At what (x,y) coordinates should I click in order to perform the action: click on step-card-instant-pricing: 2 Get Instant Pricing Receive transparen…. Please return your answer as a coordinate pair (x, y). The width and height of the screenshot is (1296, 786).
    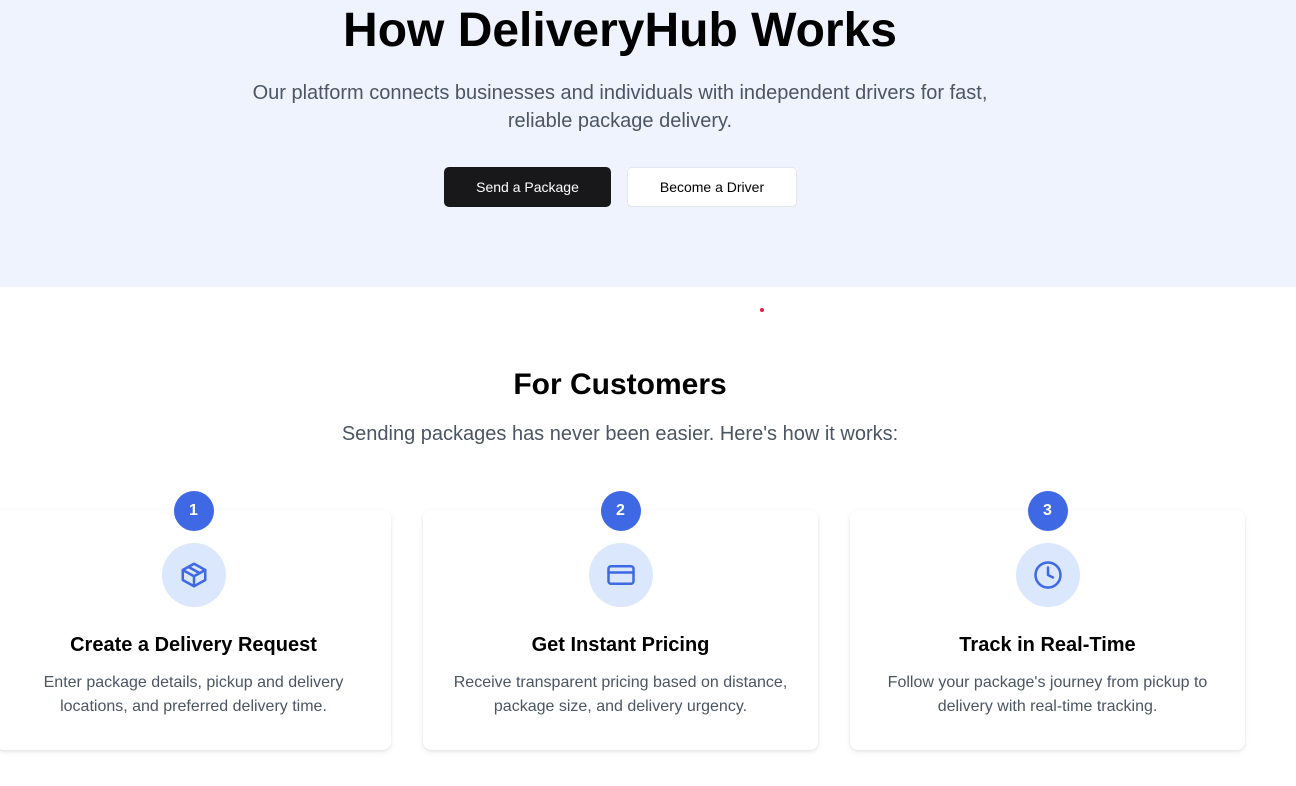
    Looking at the image, I should click on (620, 620).